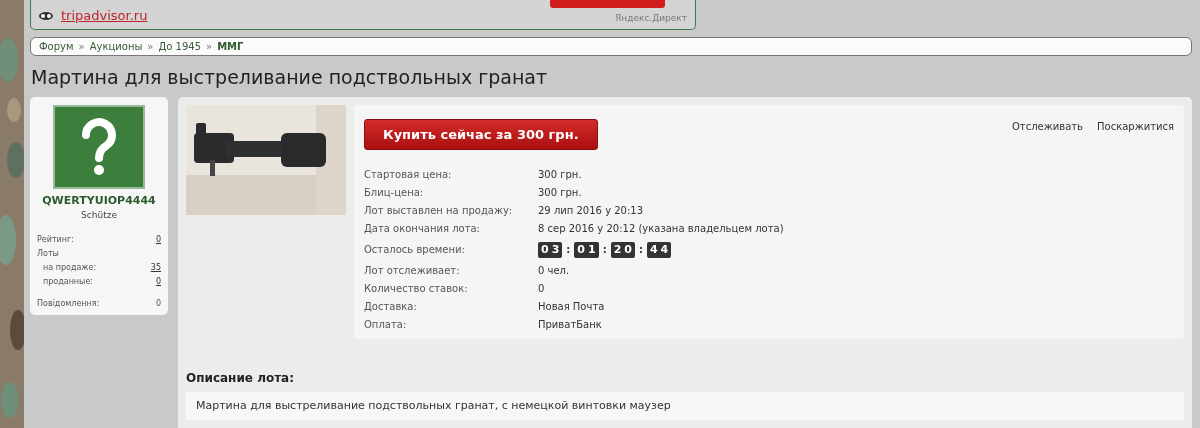 The height and width of the screenshot is (428, 1200). I want to click on field-label: Блиц-цена:, so click(394, 193).